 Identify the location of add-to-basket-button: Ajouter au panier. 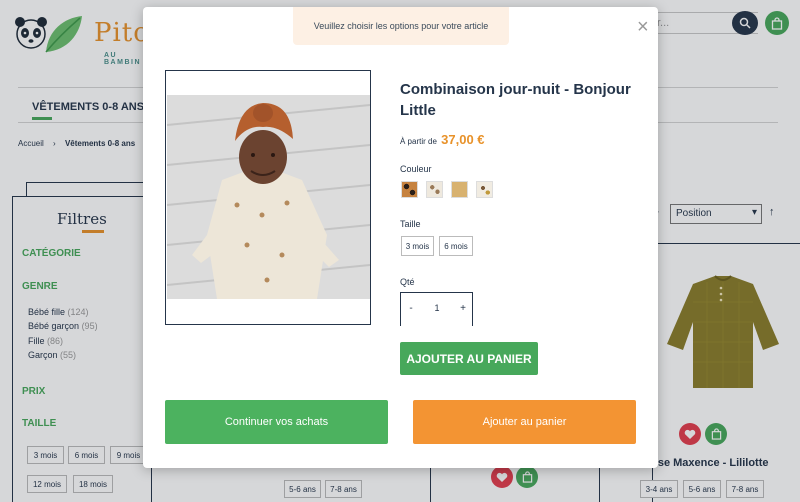
(524, 422).